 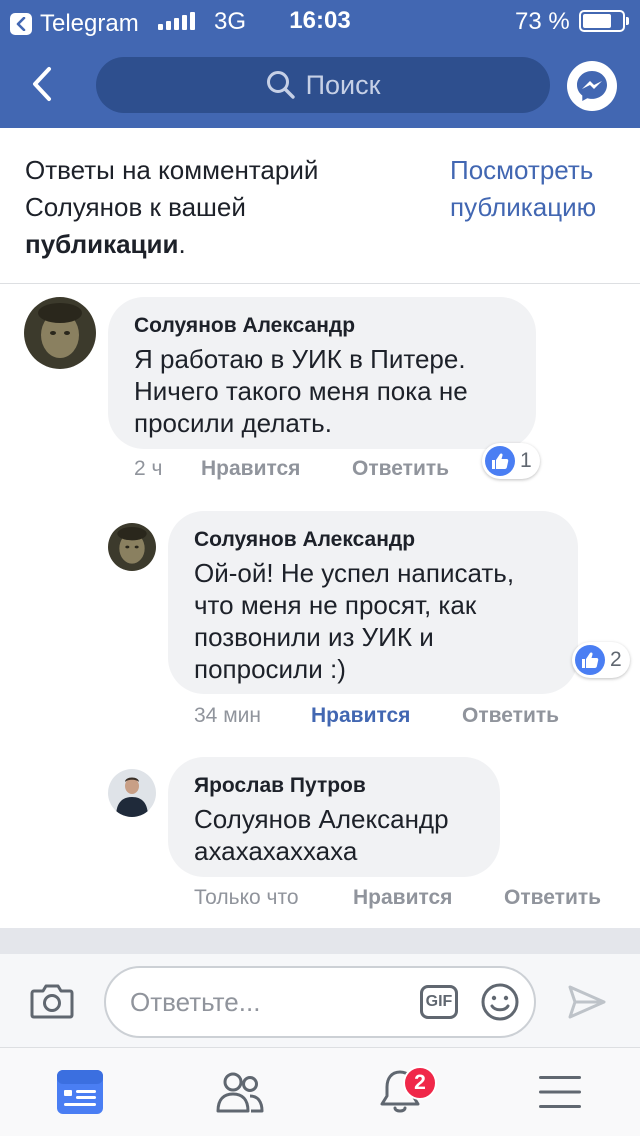 I want to click on tab-notifications: 2, so click(x=400, y=1092).